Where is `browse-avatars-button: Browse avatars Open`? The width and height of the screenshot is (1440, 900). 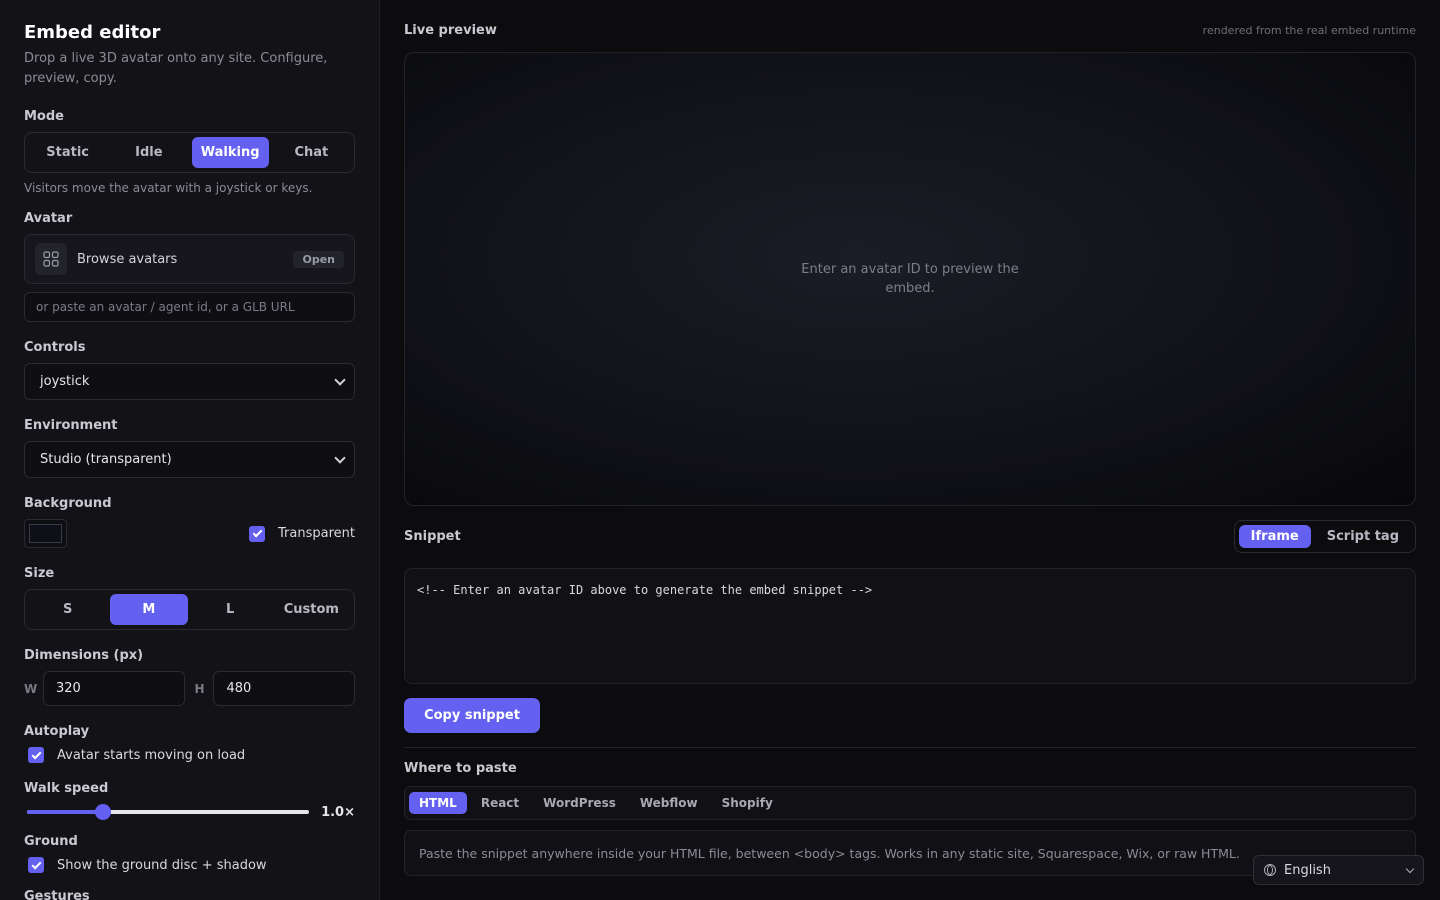
browse-avatars-button: Browse avatars Open is located at coordinates (189, 259).